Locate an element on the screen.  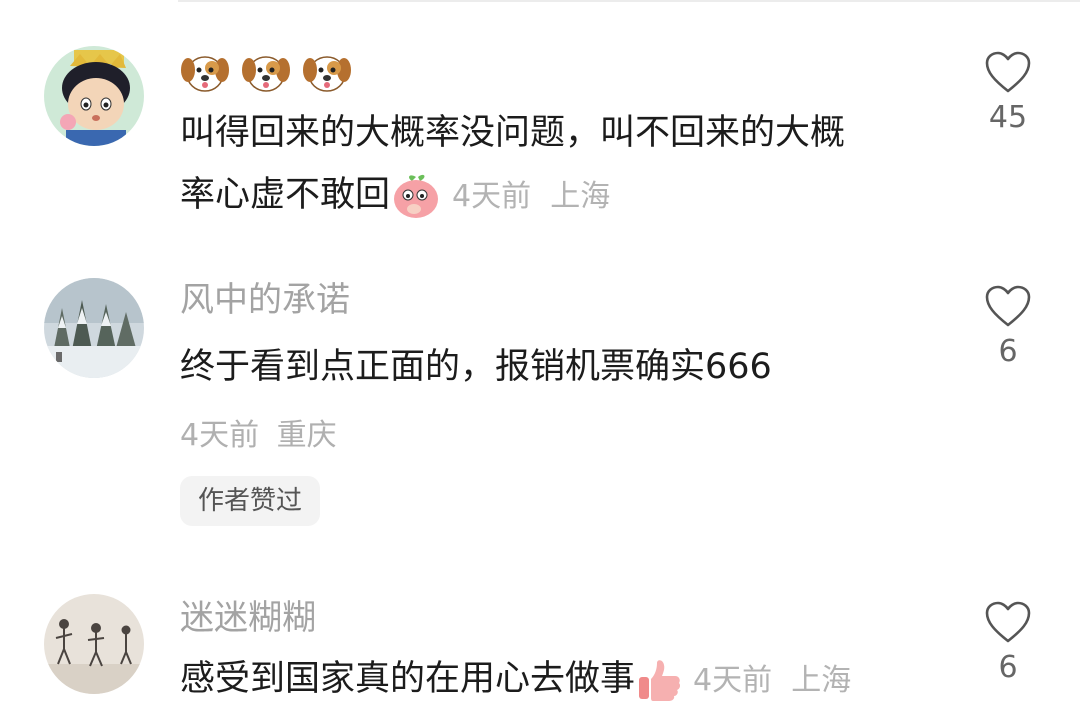
snowy-forest-avatar is located at coordinates (94, 328).